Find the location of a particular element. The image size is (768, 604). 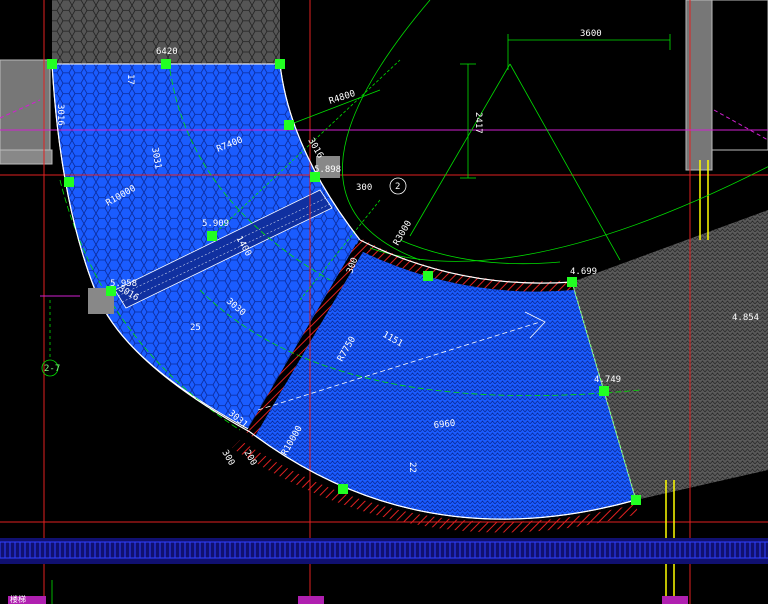

elev-5958: 5.958 is located at coordinates (123, 284).